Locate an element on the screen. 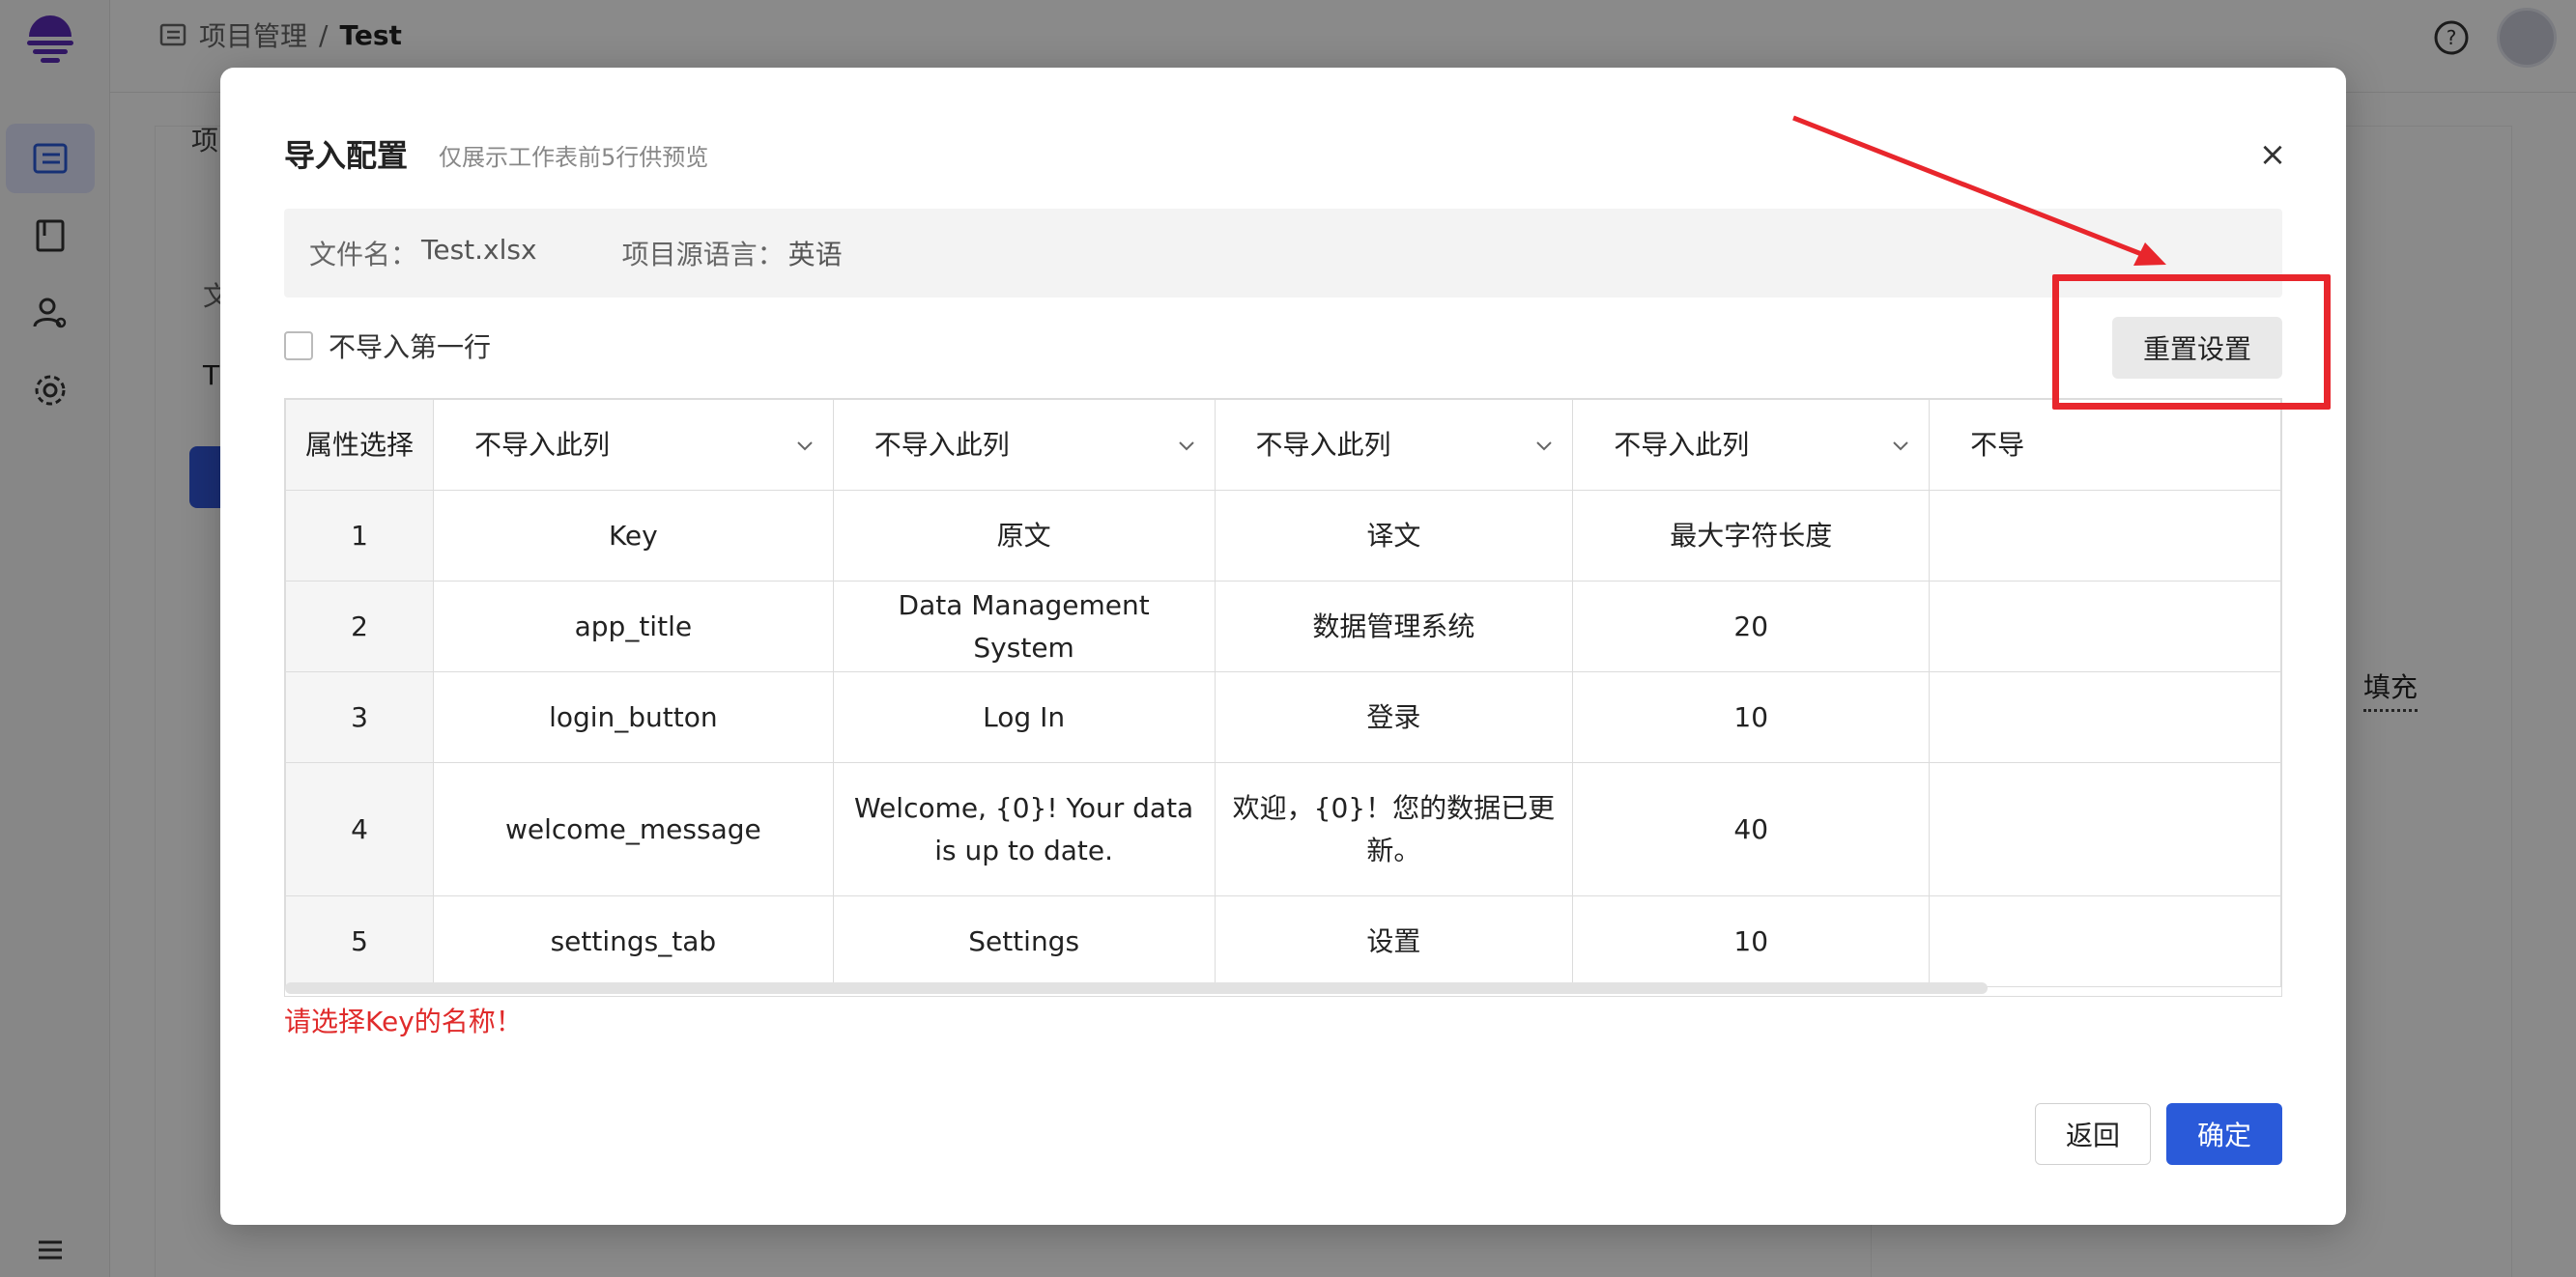  table-cell: 译文 is located at coordinates (1394, 536).